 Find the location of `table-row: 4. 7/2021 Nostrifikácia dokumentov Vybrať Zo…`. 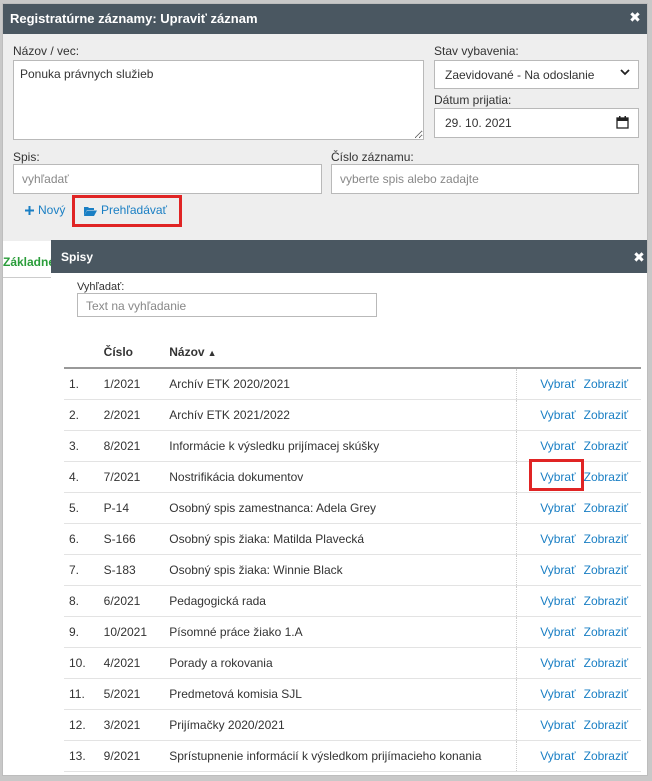

table-row: 4. 7/2021 Nostrifikácia dokumentov Vybrať Zo… is located at coordinates (352, 477).